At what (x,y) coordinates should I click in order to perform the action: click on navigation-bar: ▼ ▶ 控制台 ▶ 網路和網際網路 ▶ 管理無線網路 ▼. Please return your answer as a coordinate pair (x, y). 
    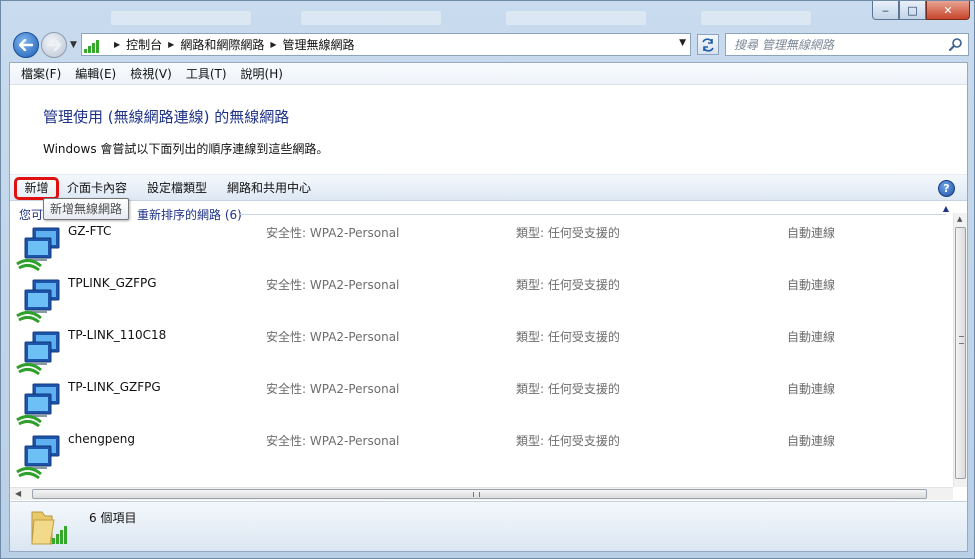
    Looking at the image, I should click on (489, 45).